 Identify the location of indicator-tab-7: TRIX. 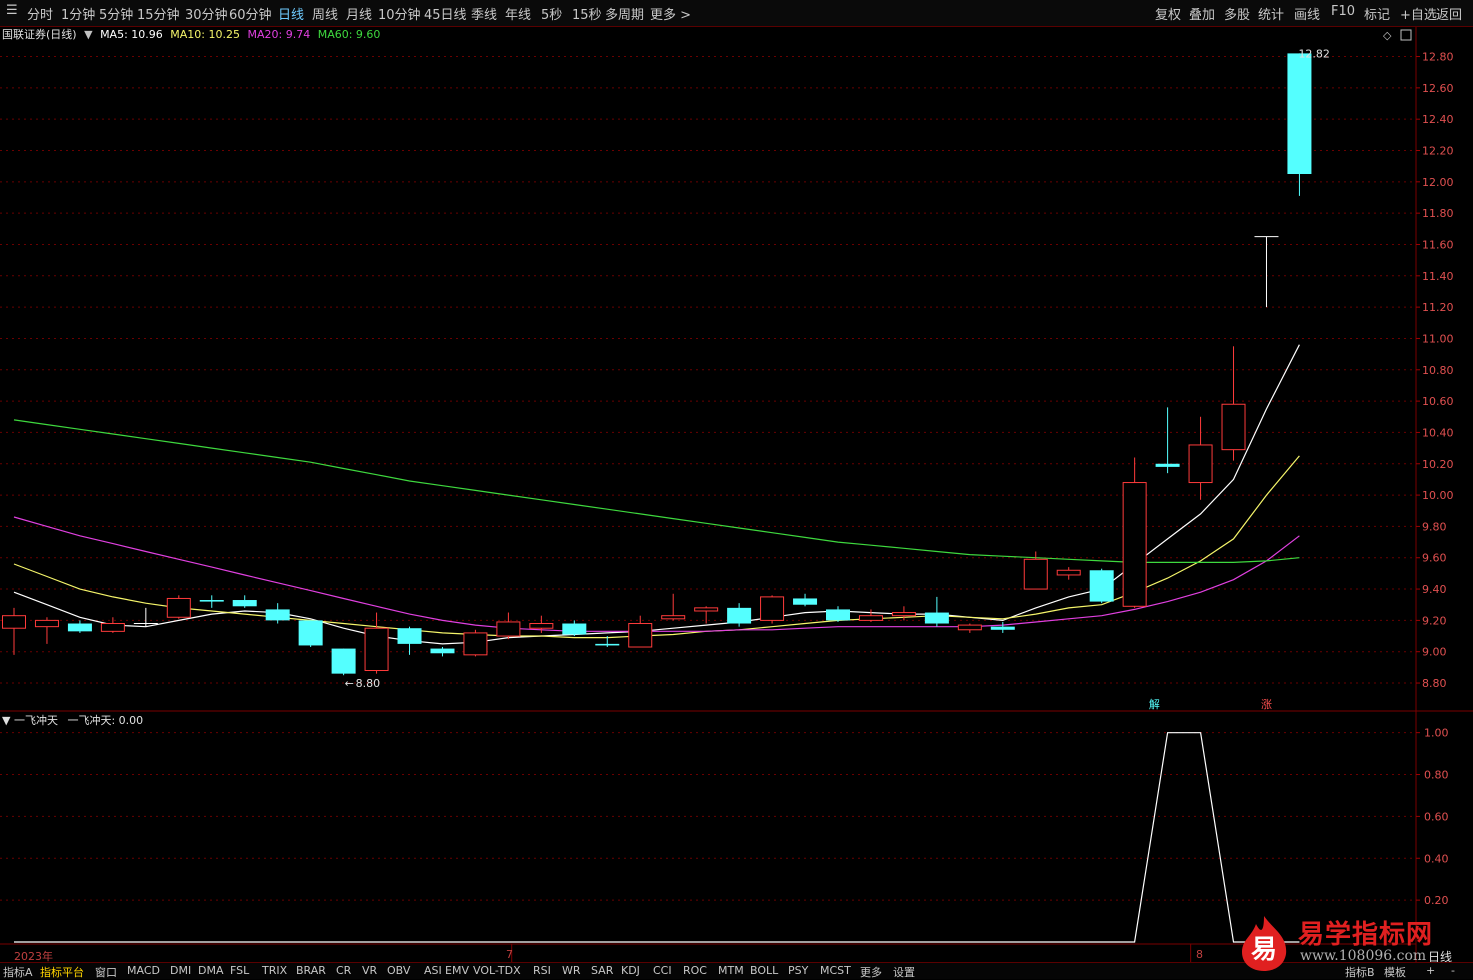
(274, 970).